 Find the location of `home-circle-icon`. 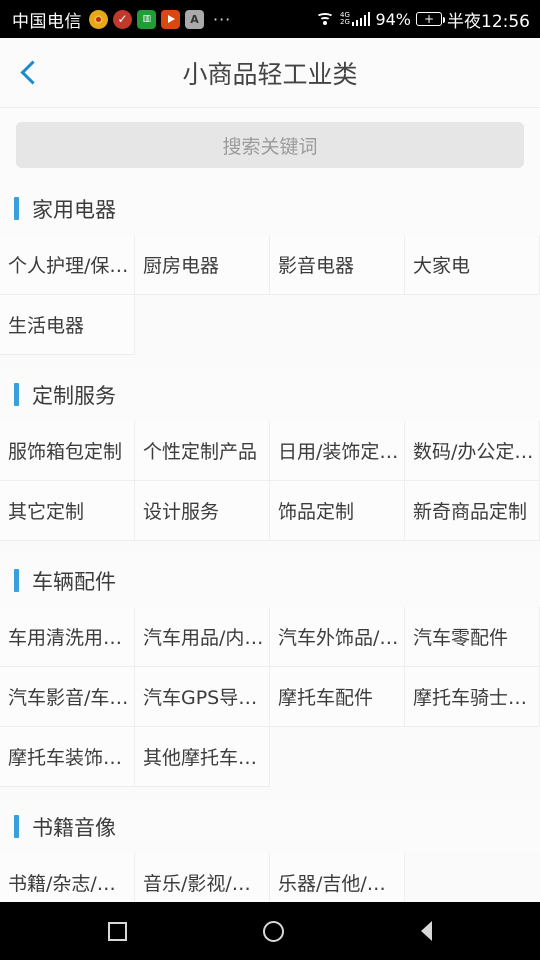

home-circle-icon is located at coordinates (274, 931).